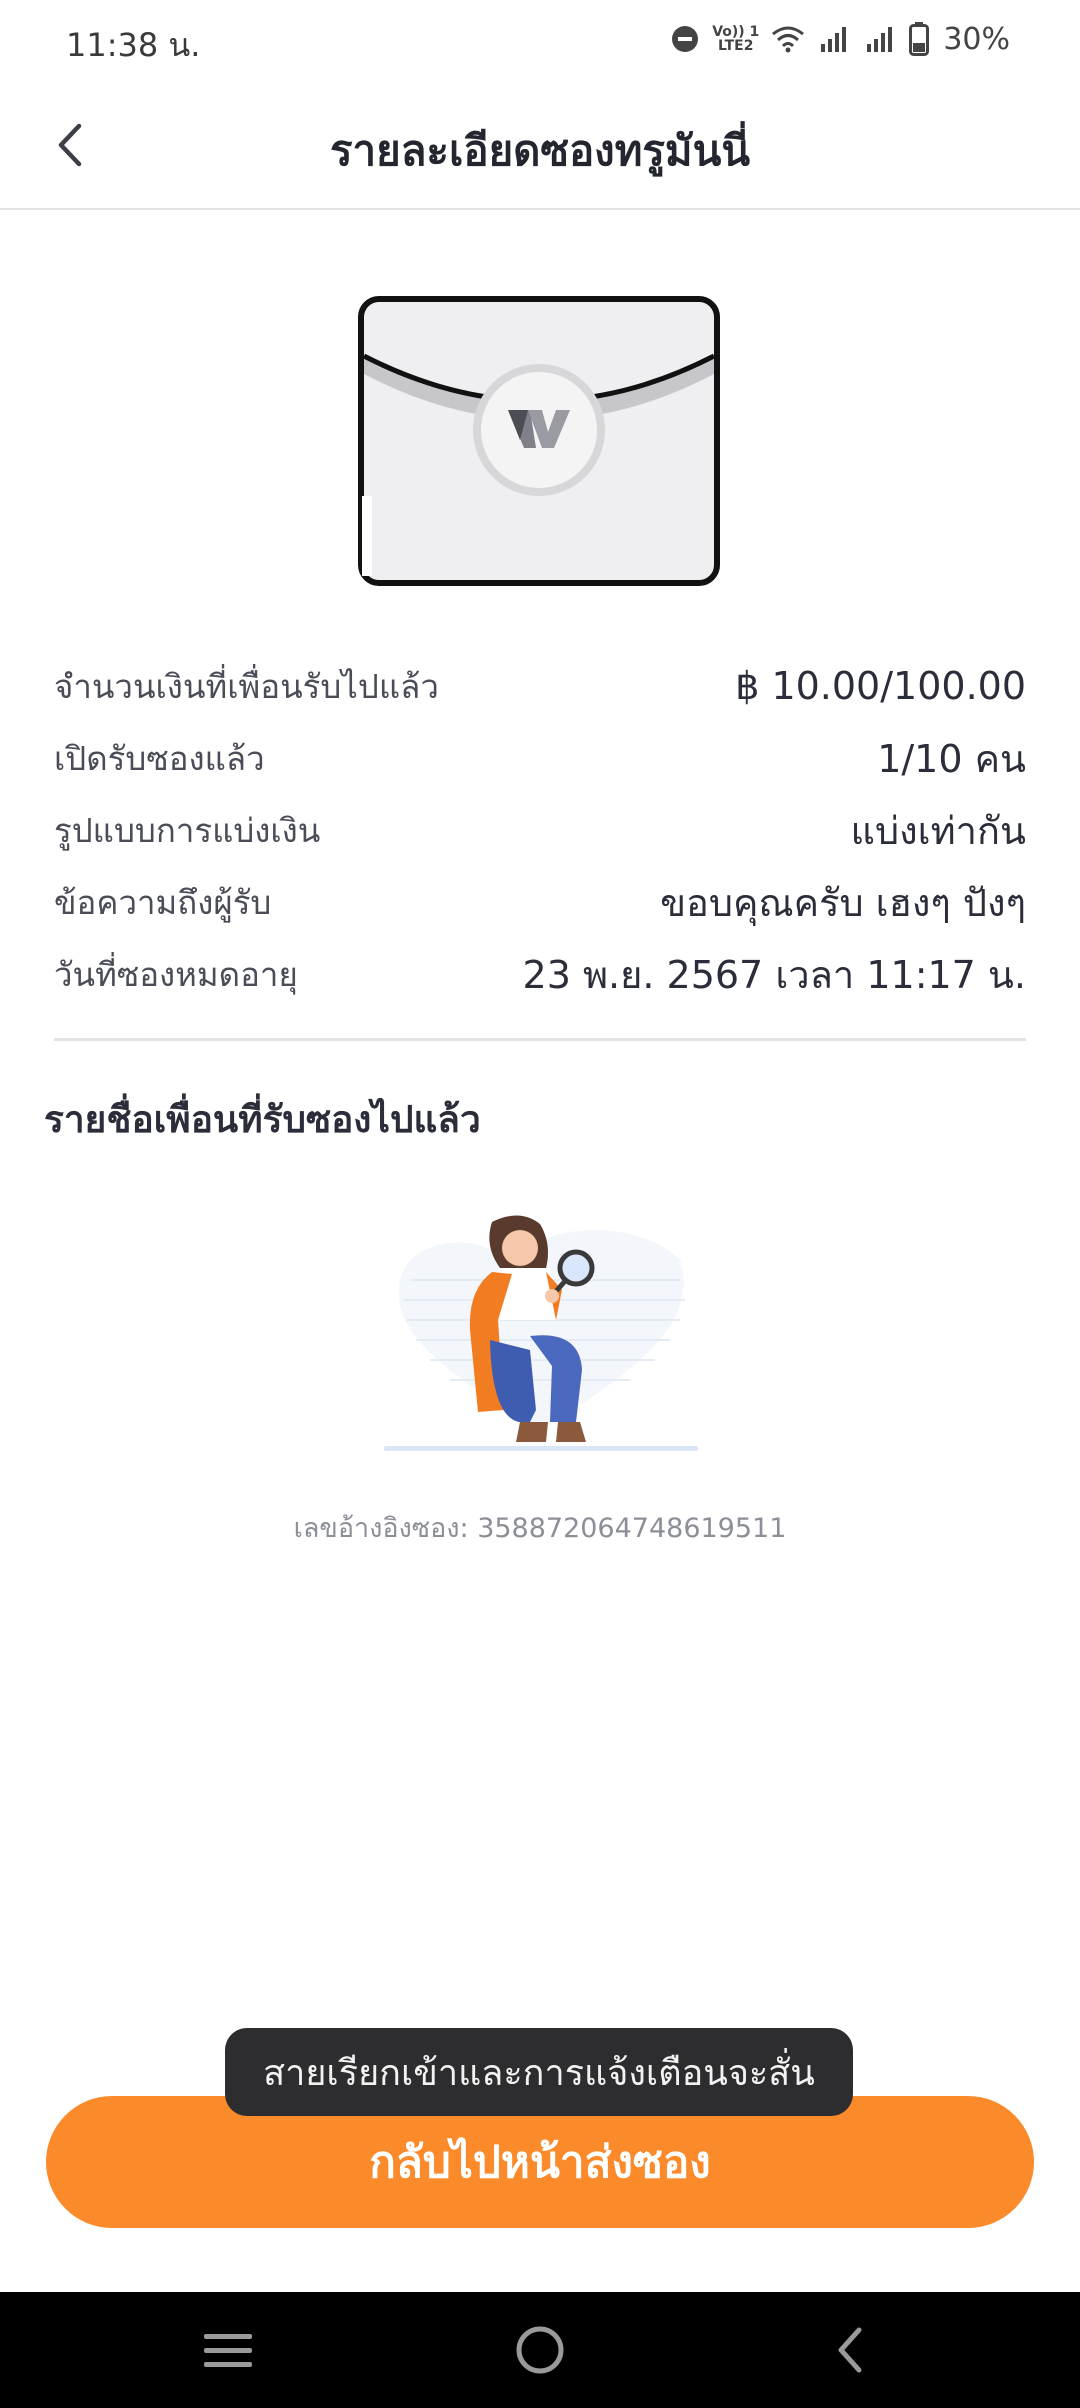 The height and width of the screenshot is (2408, 1080). What do you see at coordinates (685, 39) in the screenshot?
I see `do-not-disturb-icon` at bounding box center [685, 39].